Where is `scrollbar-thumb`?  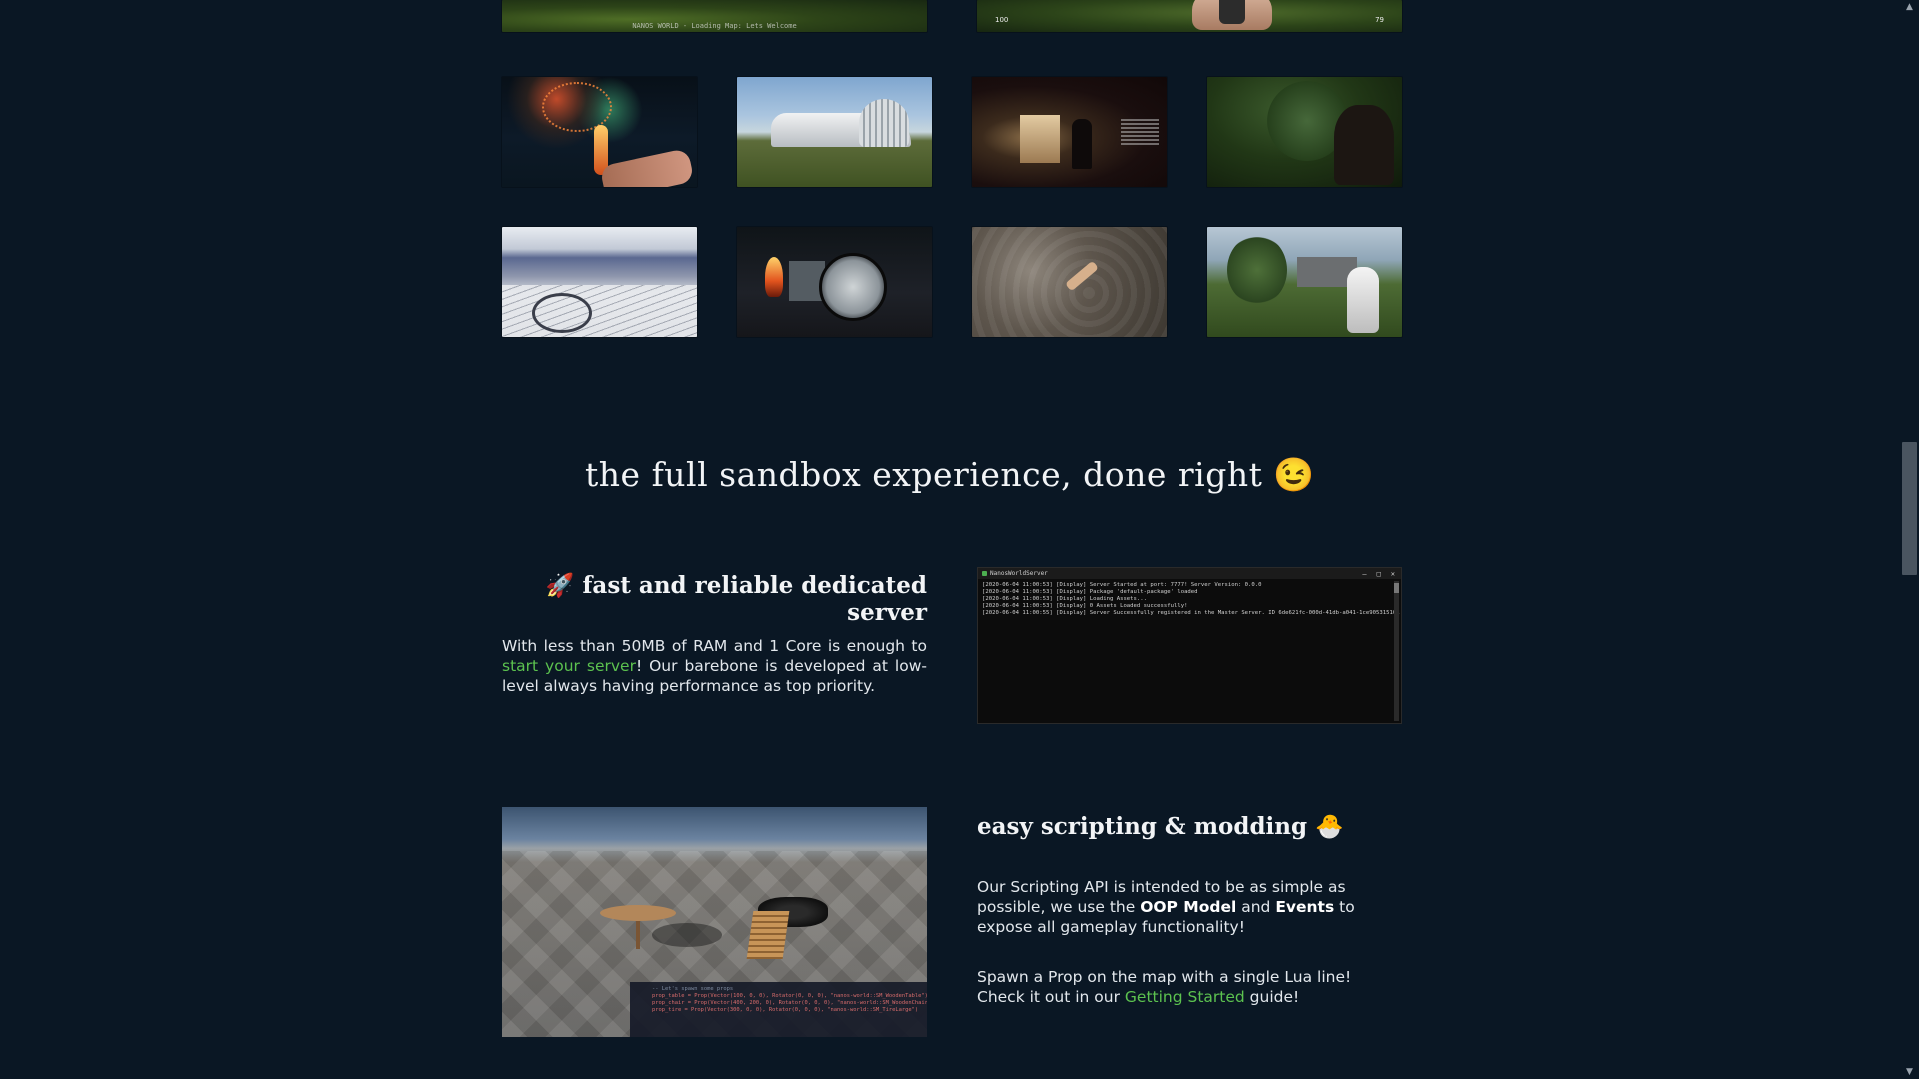 scrollbar-thumb is located at coordinates (1909, 508).